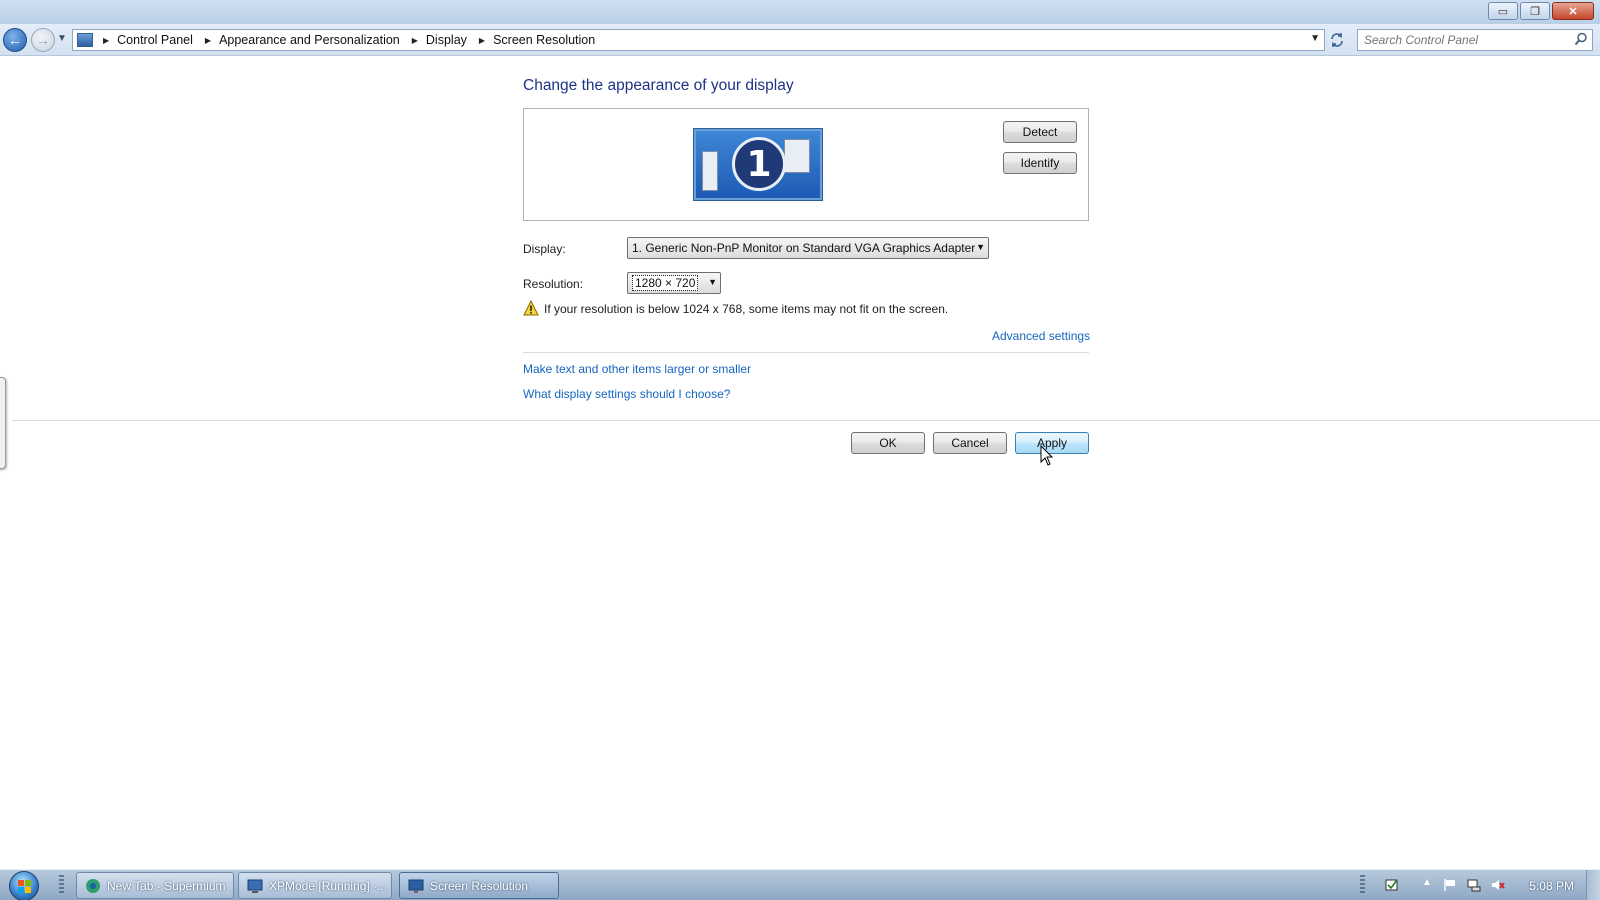 This screenshot has height=900, width=1600. Describe the element at coordinates (800, 12) in the screenshot. I see `window-title-bar: ▭ ❐ ✕` at that location.